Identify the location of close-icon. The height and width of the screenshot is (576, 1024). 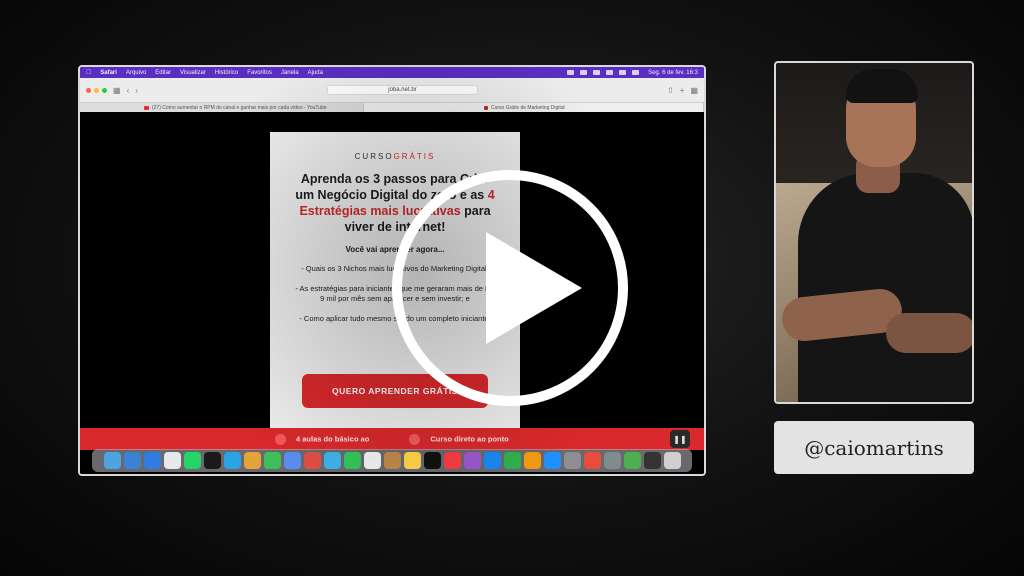
(88, 90).